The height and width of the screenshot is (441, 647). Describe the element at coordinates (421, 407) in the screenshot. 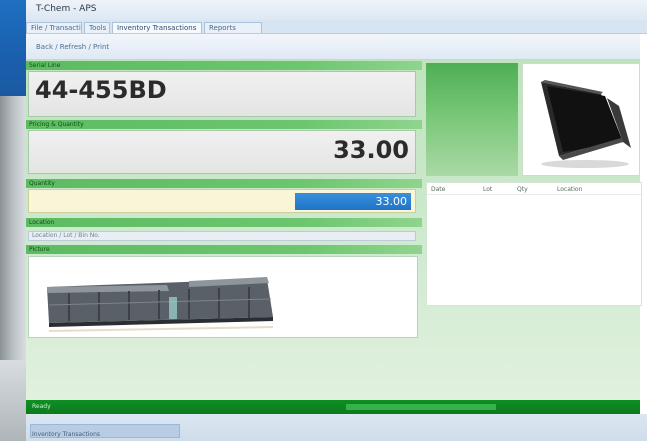

I see `status-progress` at that location.